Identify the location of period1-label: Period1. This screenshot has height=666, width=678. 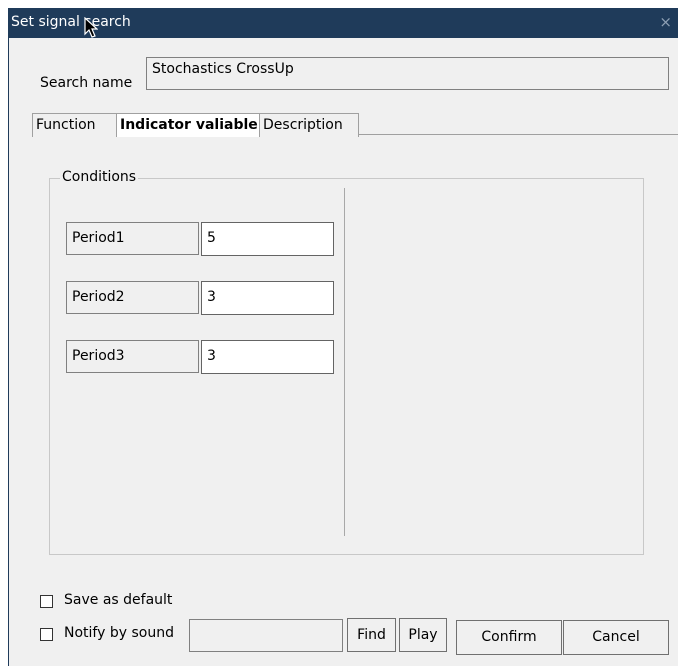
(132, 238).